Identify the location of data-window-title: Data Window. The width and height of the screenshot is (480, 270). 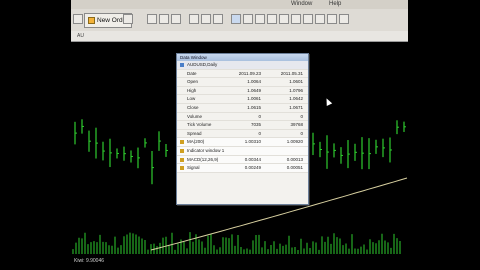
(242, 57).